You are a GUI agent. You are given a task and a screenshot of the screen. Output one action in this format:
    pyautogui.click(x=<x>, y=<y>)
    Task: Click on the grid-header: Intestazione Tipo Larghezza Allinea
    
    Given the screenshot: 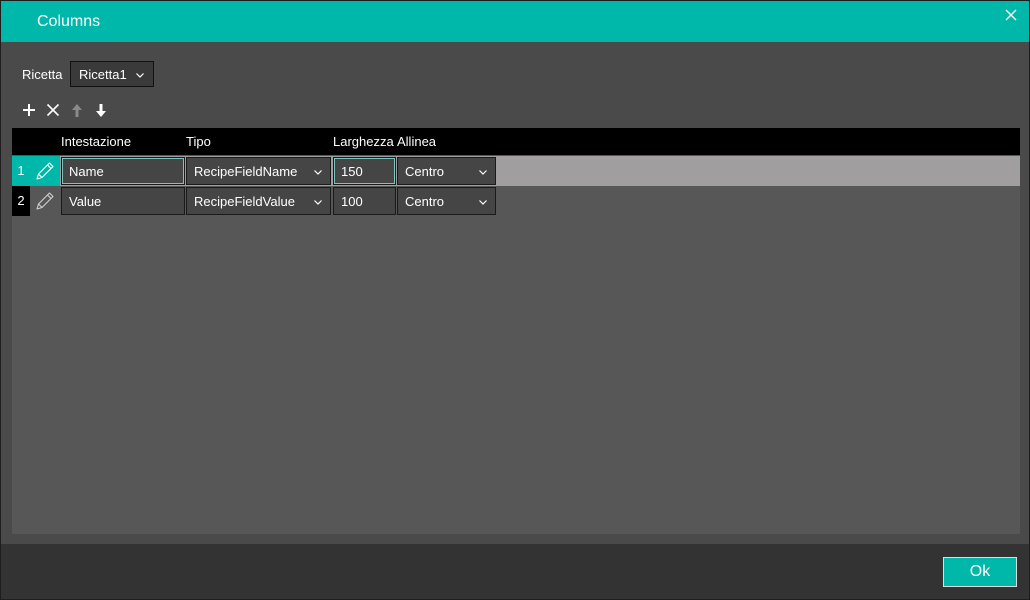 What is the action you would take?
    pyautogui.click(x=516, y=141)
    